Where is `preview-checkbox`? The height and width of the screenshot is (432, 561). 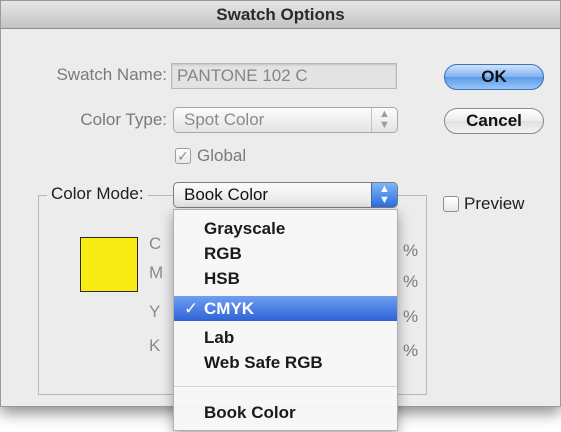
preview-checkbox is located at coordinates (451, 204).